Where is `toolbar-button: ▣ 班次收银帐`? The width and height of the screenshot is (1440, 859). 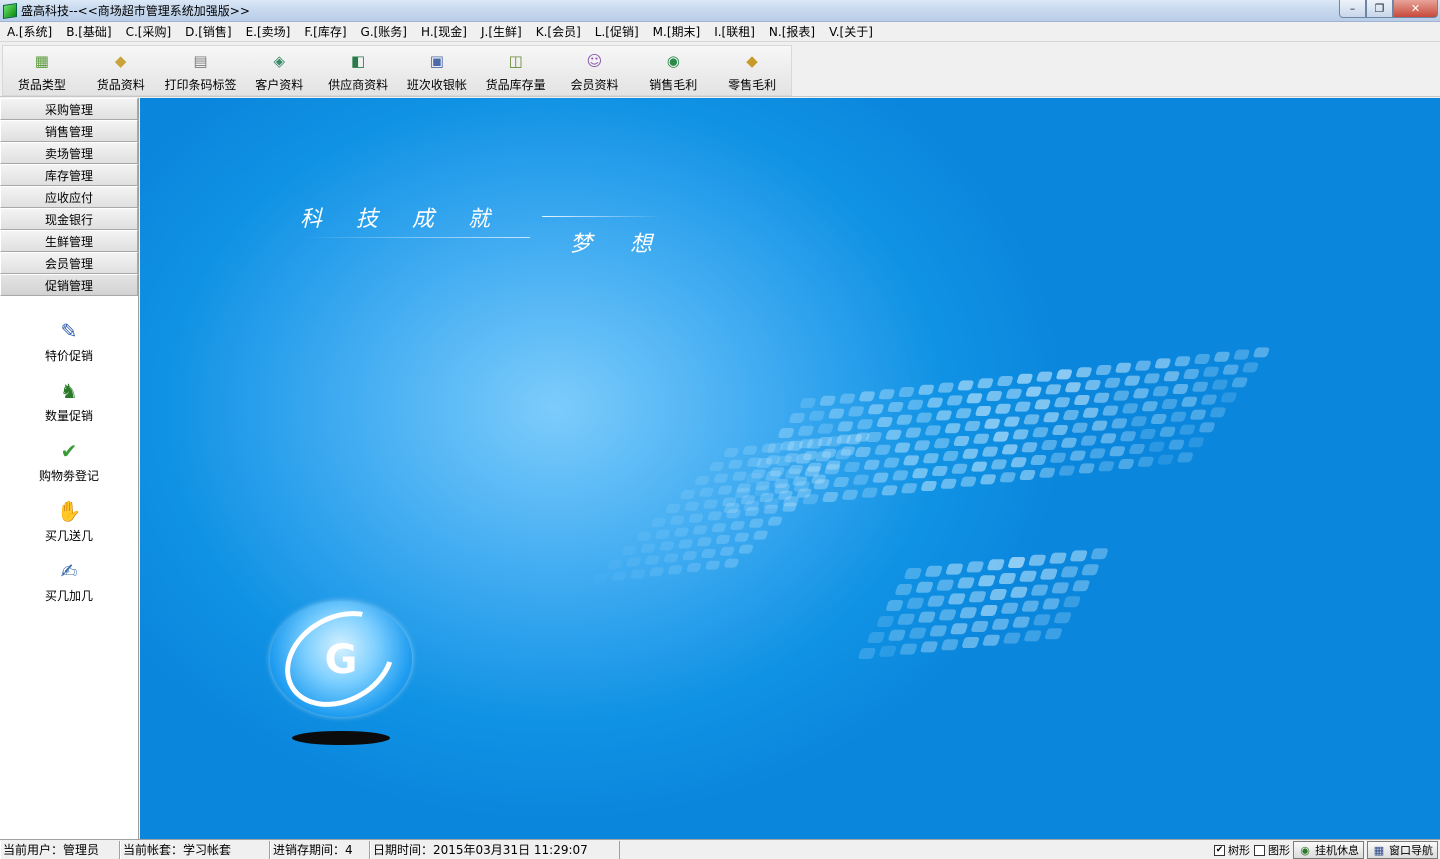
toolbar-button: ▣ 班次收银帐 is located at coordinates (437, 70).